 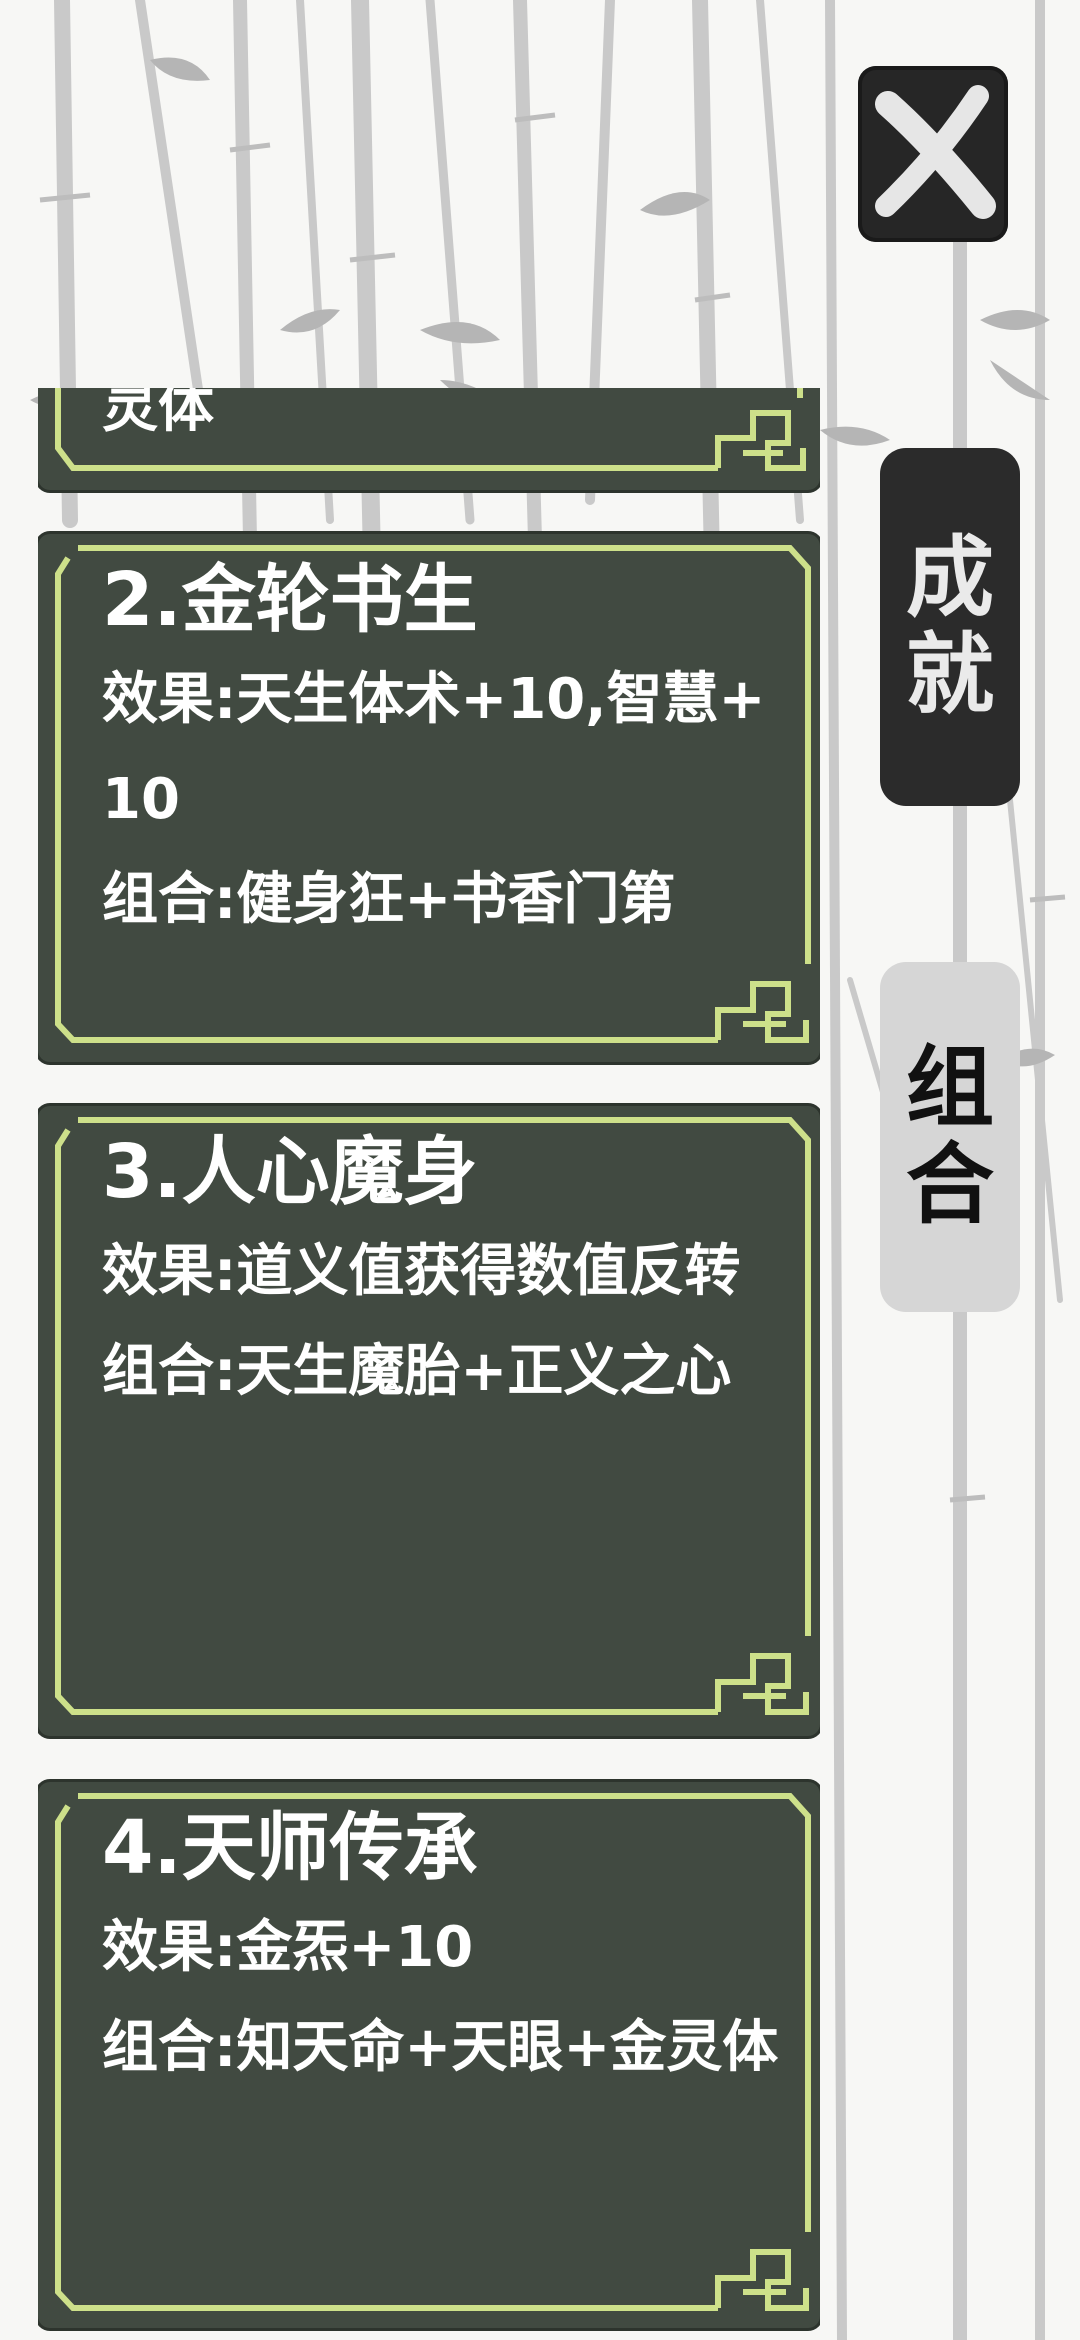 I want to click on tab-achievements-char-1: 成, so click(x=949, y=578).